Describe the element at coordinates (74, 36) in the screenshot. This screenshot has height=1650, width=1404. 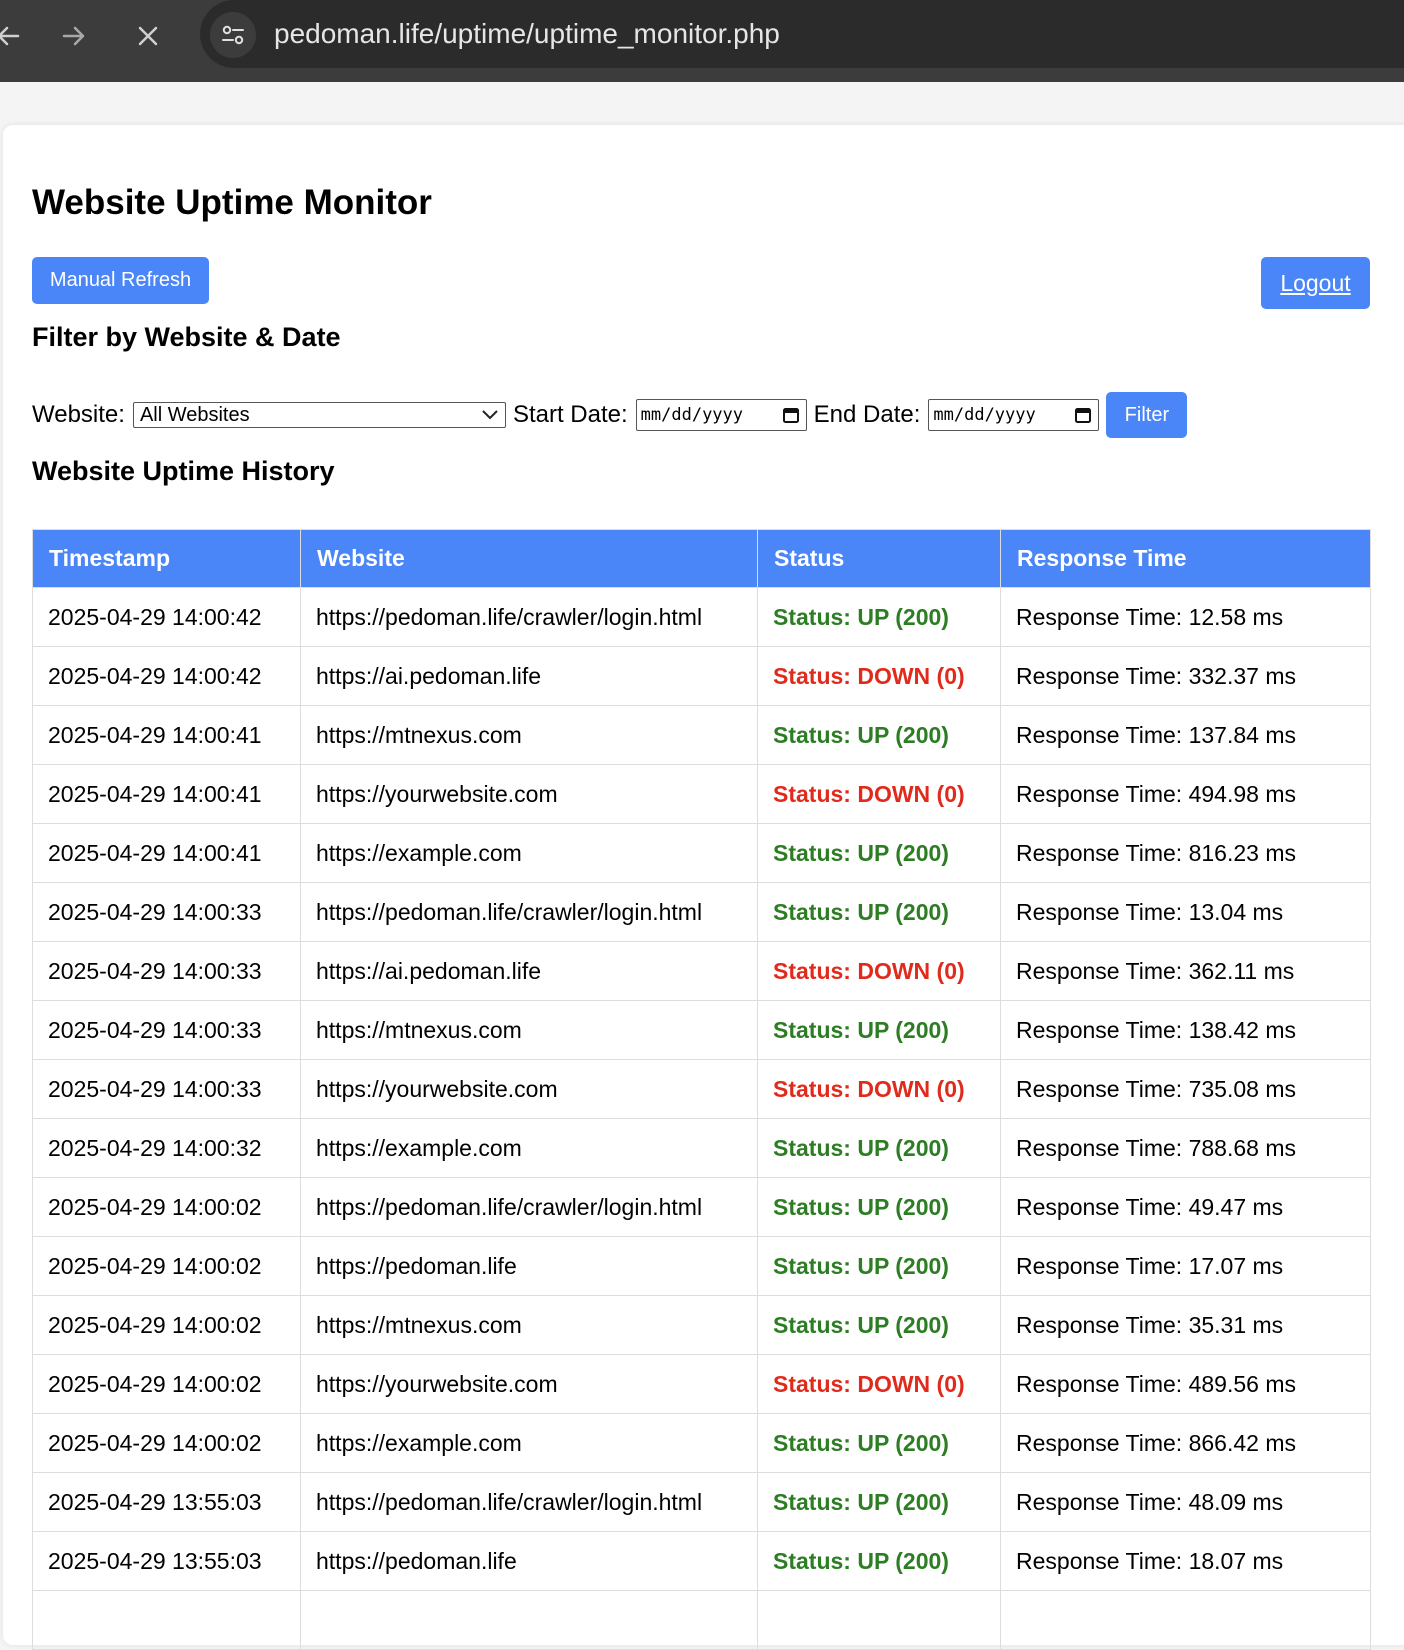
I see `forward-button` at that location.